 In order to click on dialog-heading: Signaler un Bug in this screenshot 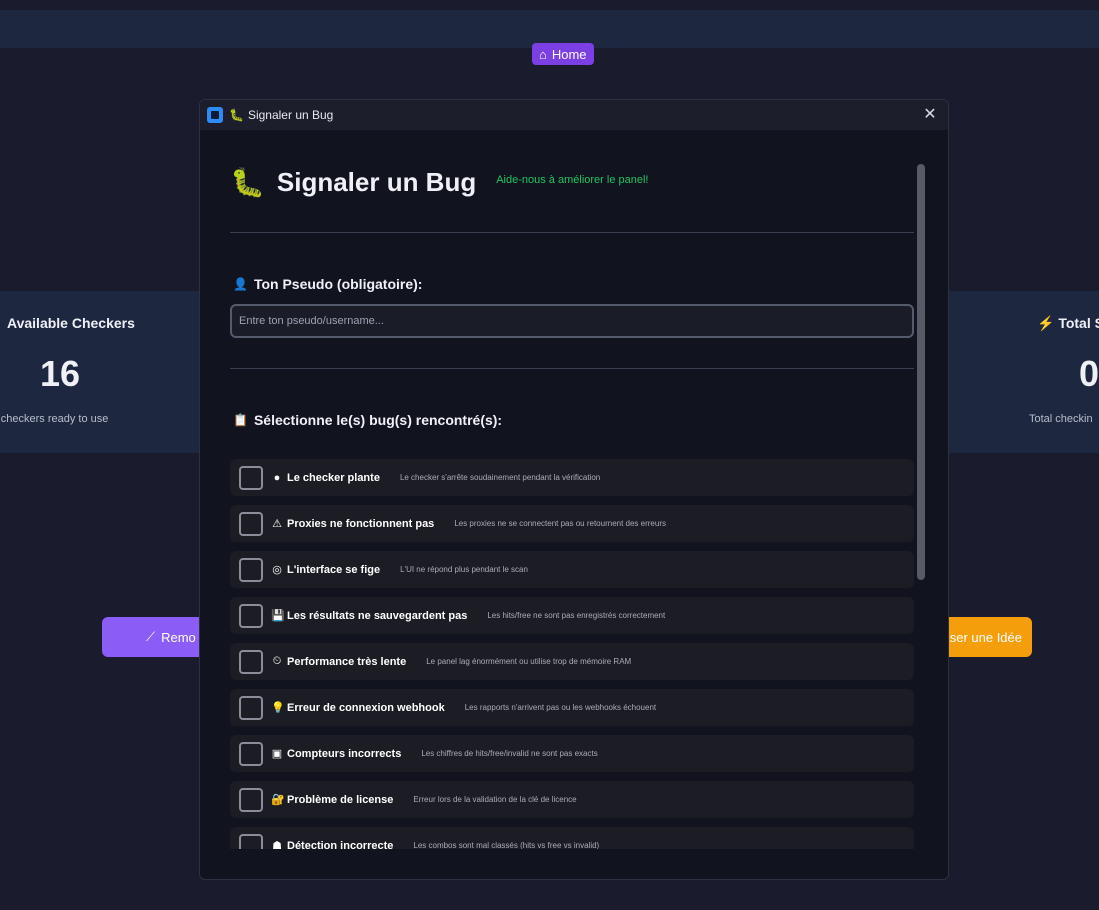, I will do `click(376, 182)`.